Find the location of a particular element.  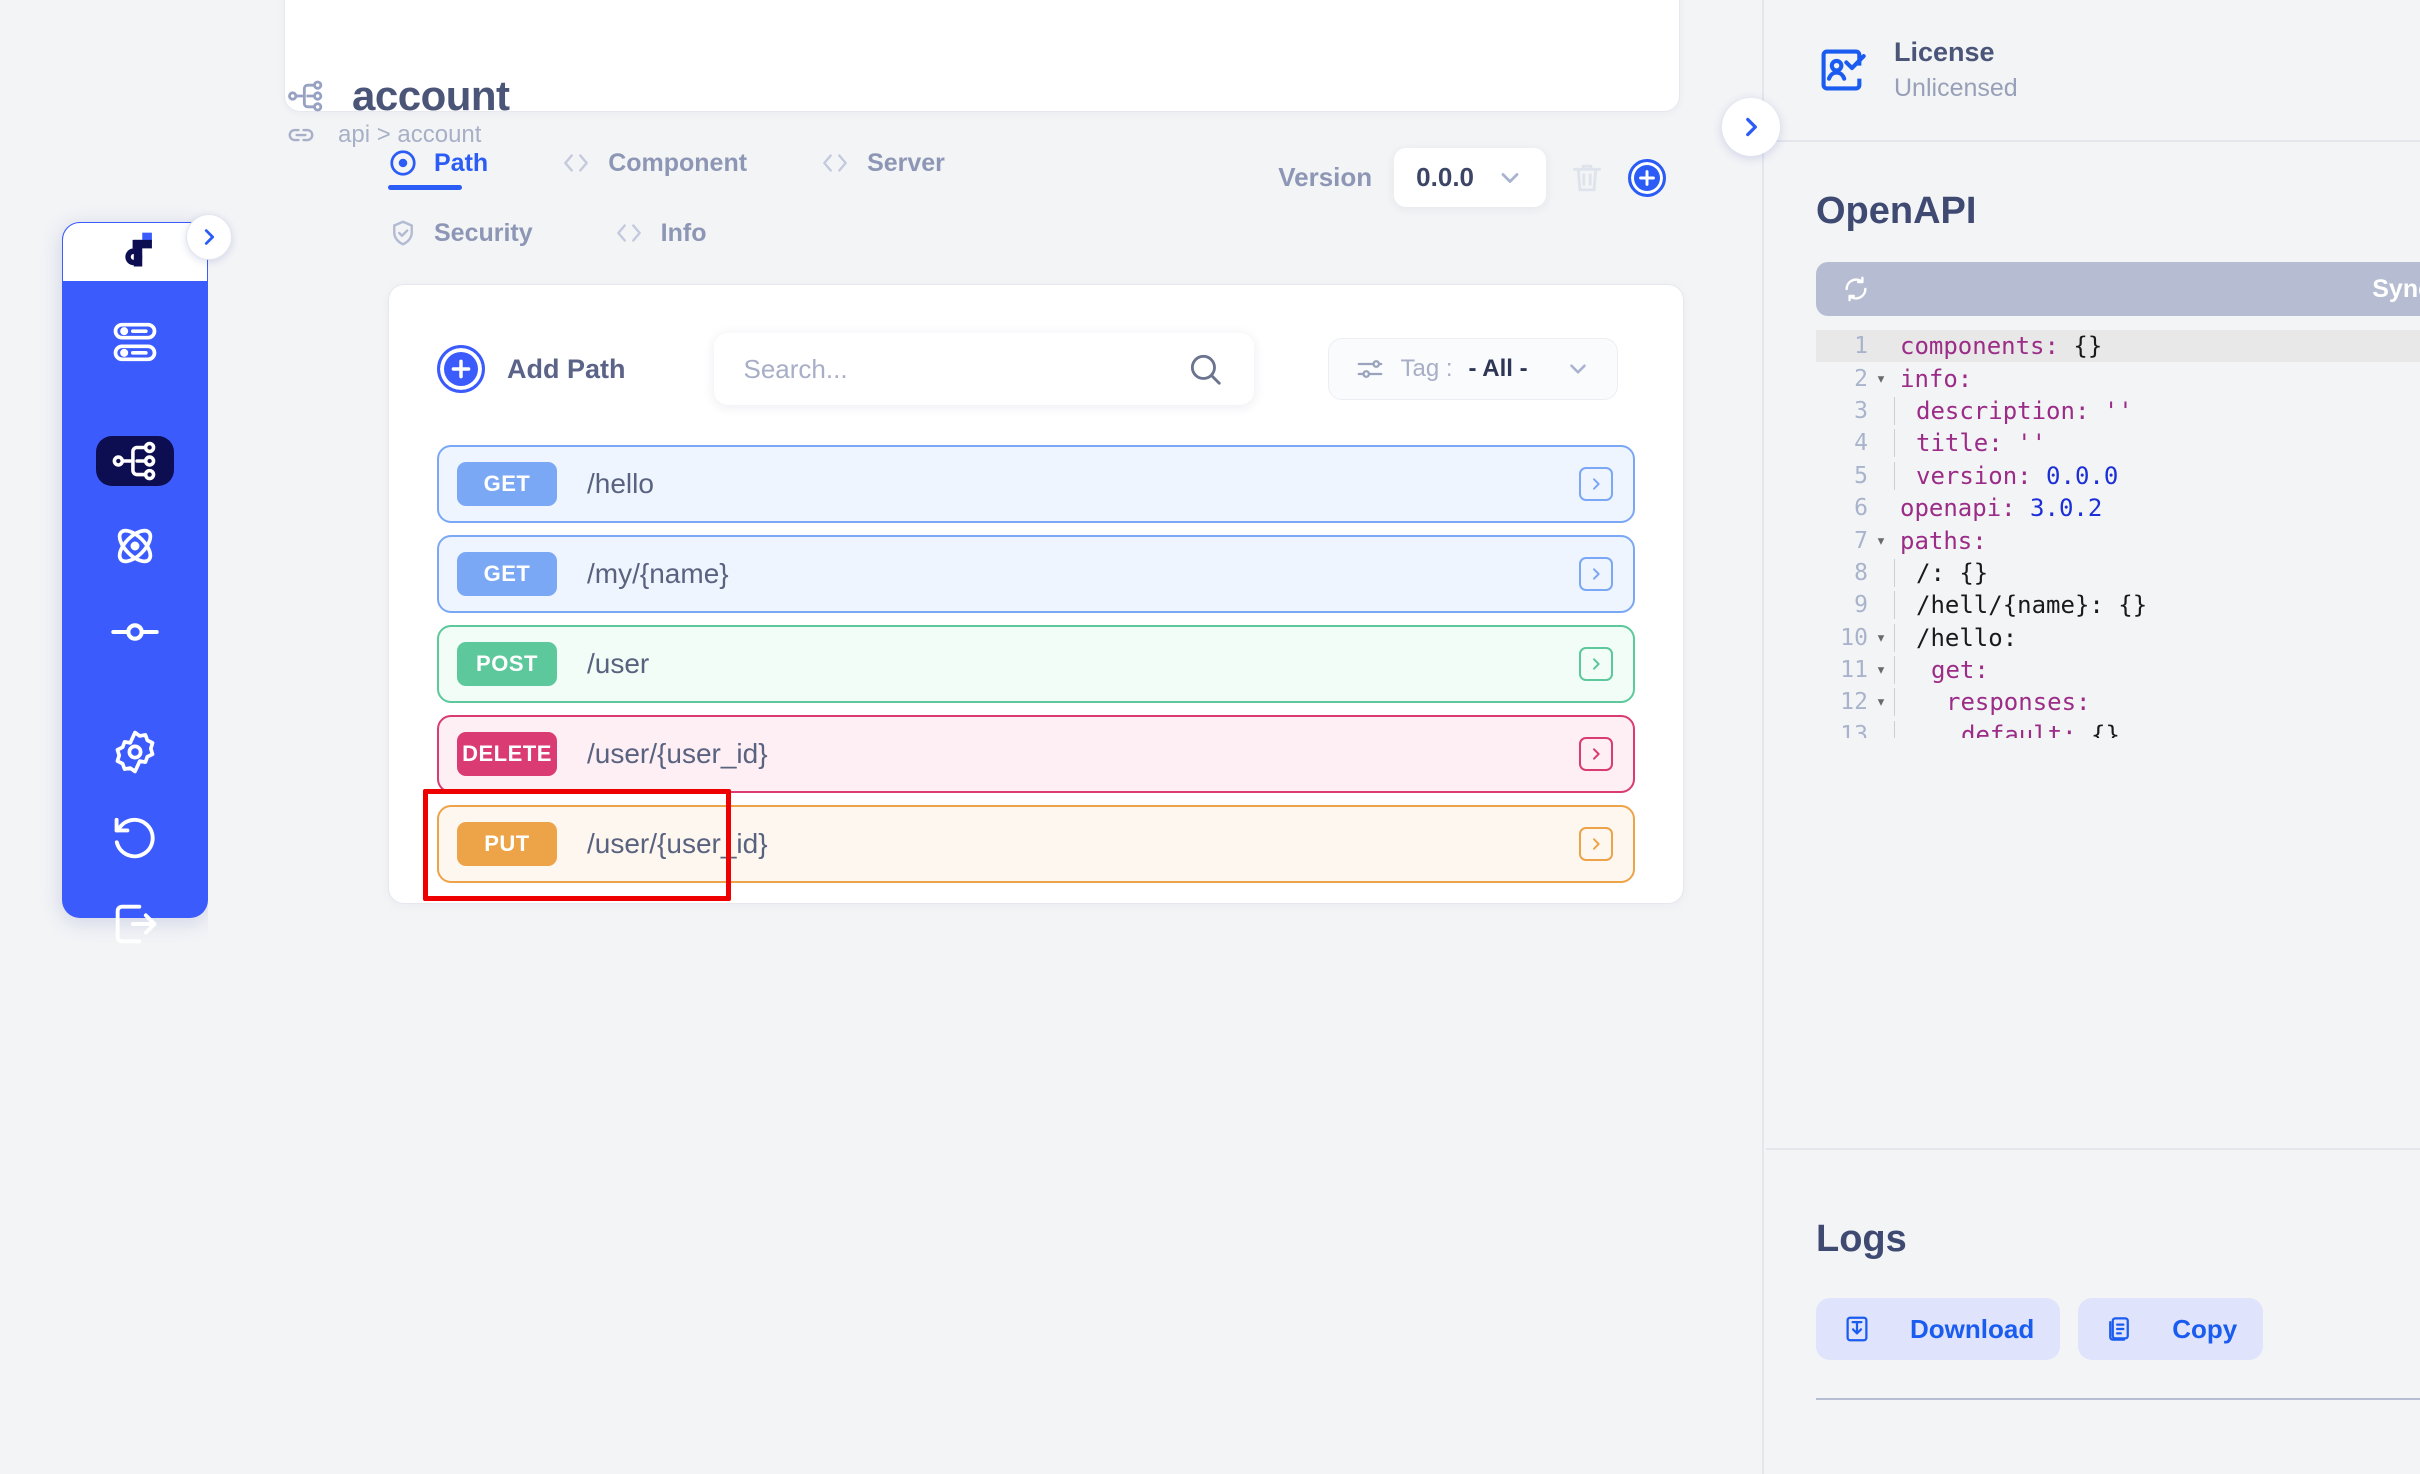

path-text: /user/{user_id} is located at coordinates (677, 843).